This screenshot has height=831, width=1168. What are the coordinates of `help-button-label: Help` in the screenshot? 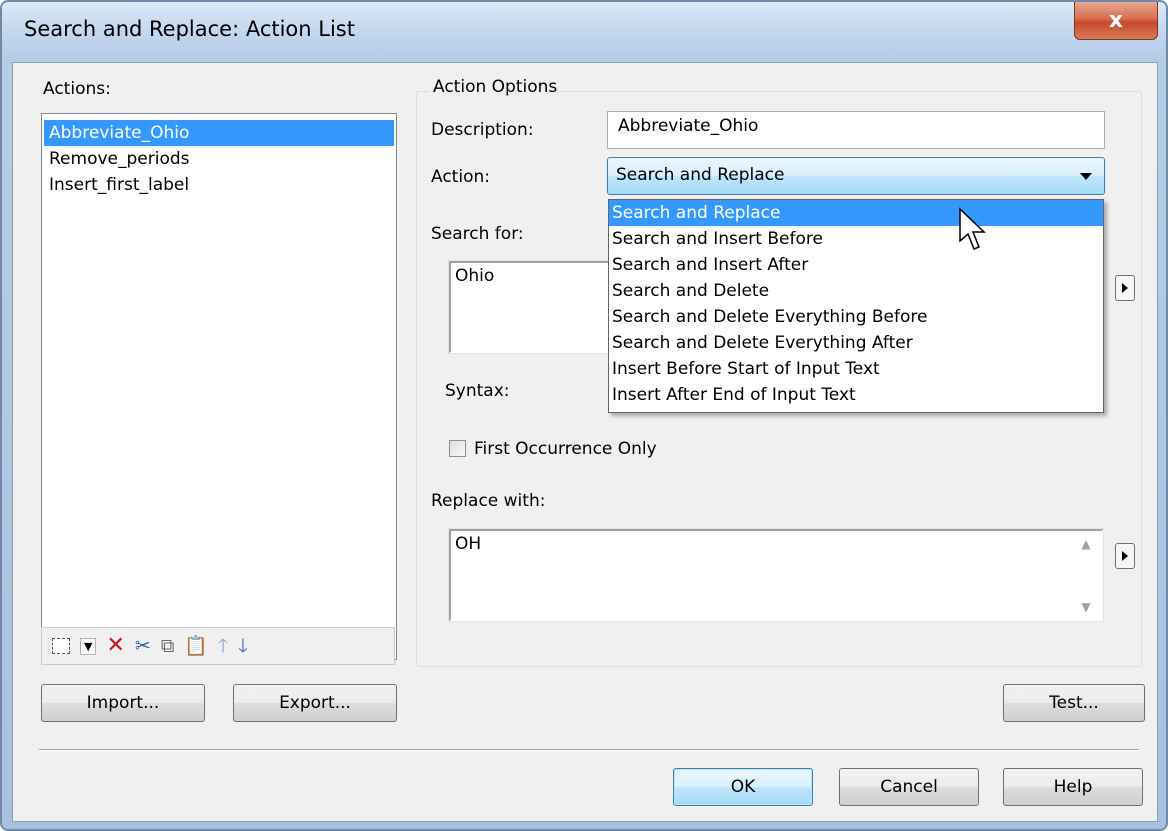 It's located at (1073, 787).